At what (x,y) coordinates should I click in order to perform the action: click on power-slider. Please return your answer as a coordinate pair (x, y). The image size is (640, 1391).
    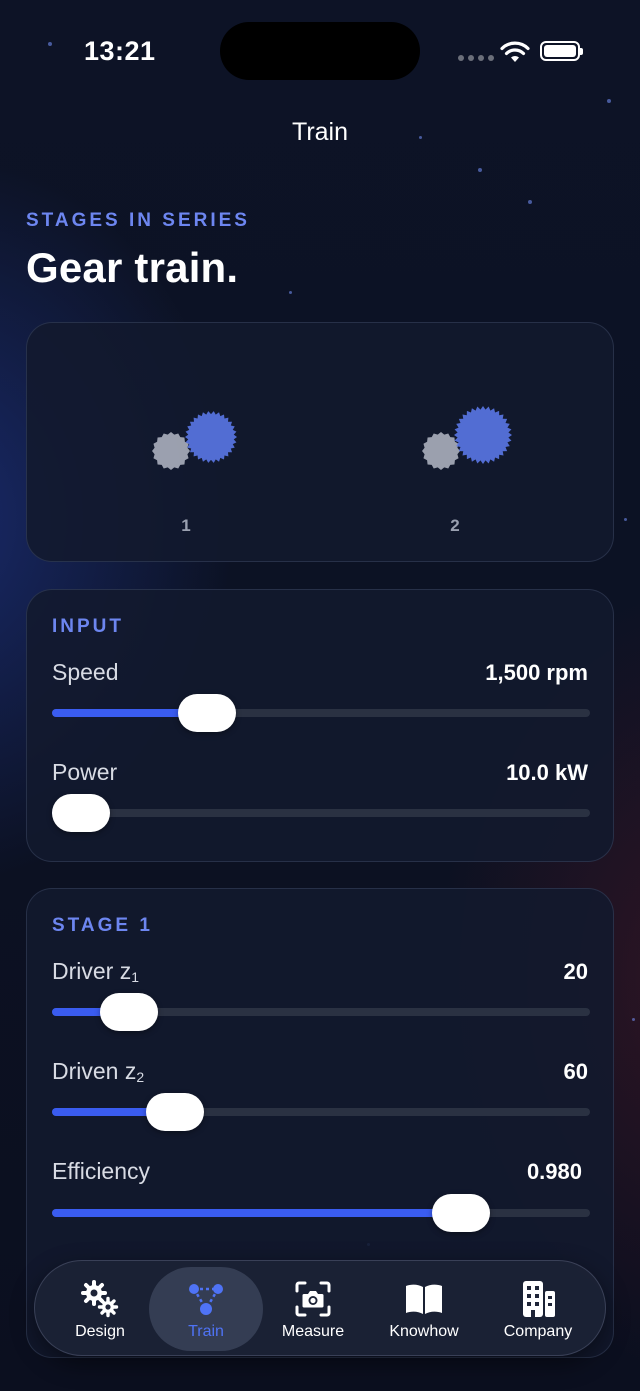
    Looking at the image, I should click on (321, 813).